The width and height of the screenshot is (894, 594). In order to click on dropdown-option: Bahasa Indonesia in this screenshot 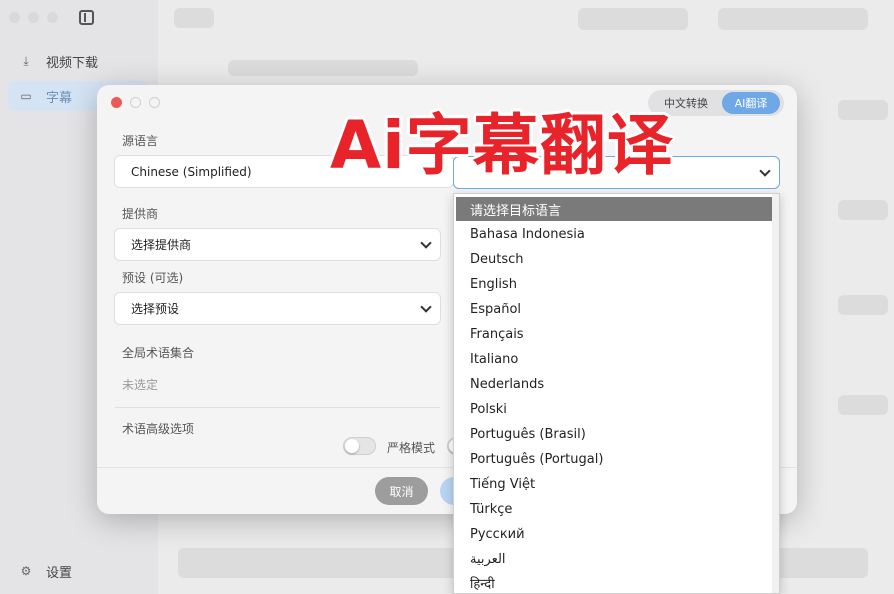, I will do `click(615, 234)`.